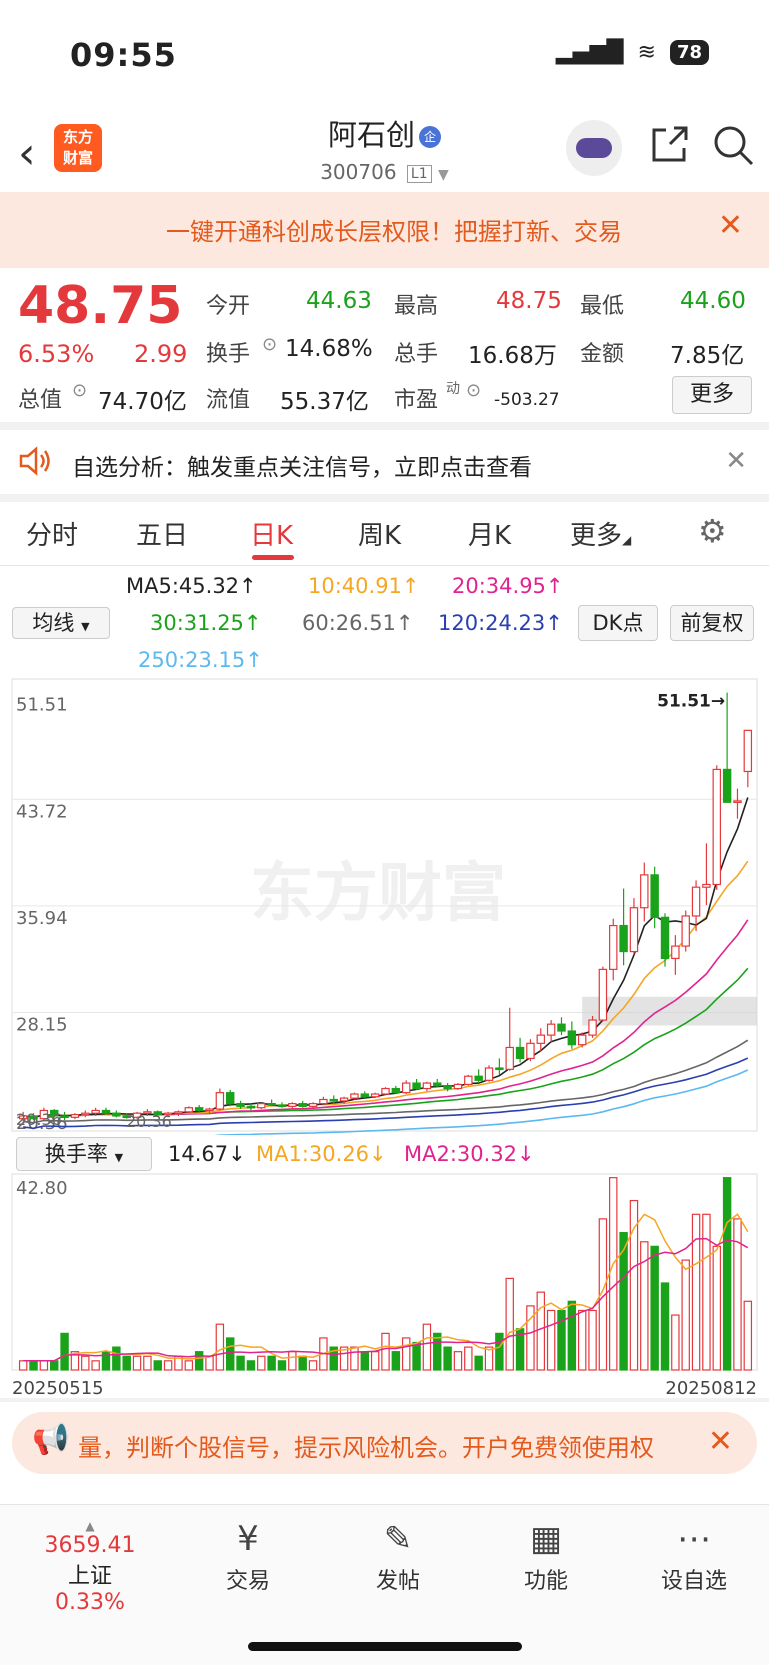  I want to click on more-button: 更多, so click(712, 395).